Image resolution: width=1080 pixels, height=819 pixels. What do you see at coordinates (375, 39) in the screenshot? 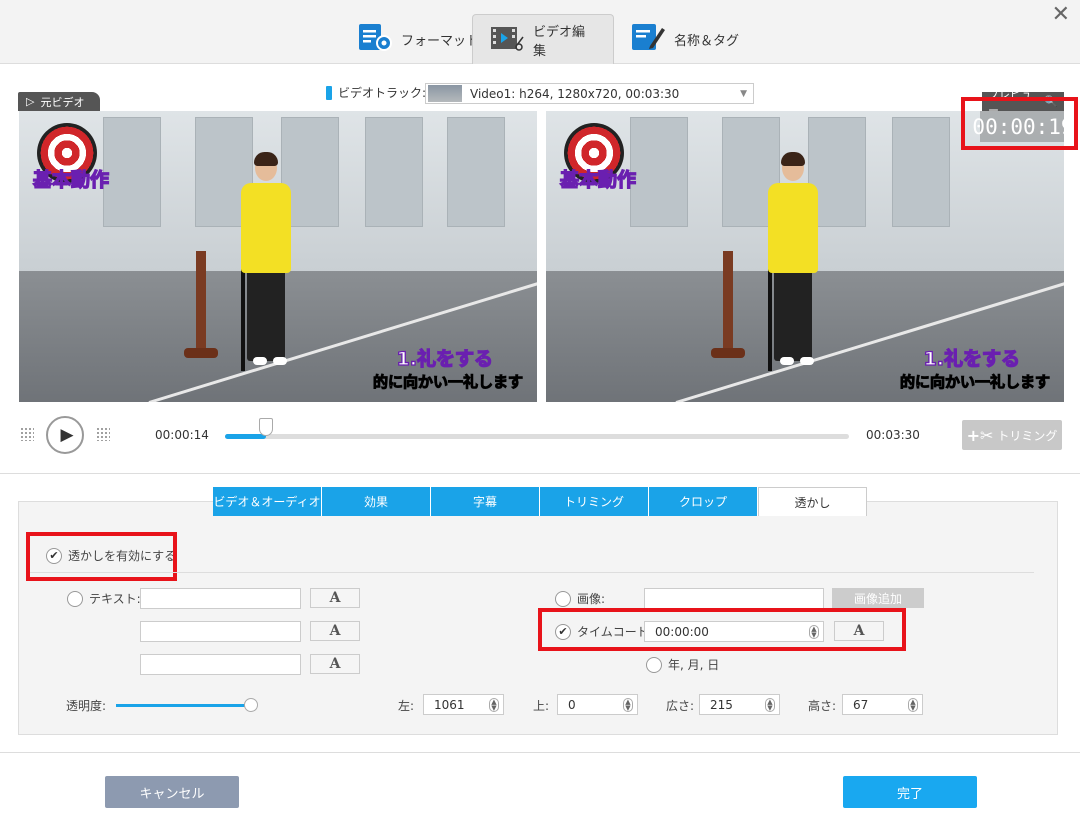
I see `format-icon` at bounding box center [375, 39].